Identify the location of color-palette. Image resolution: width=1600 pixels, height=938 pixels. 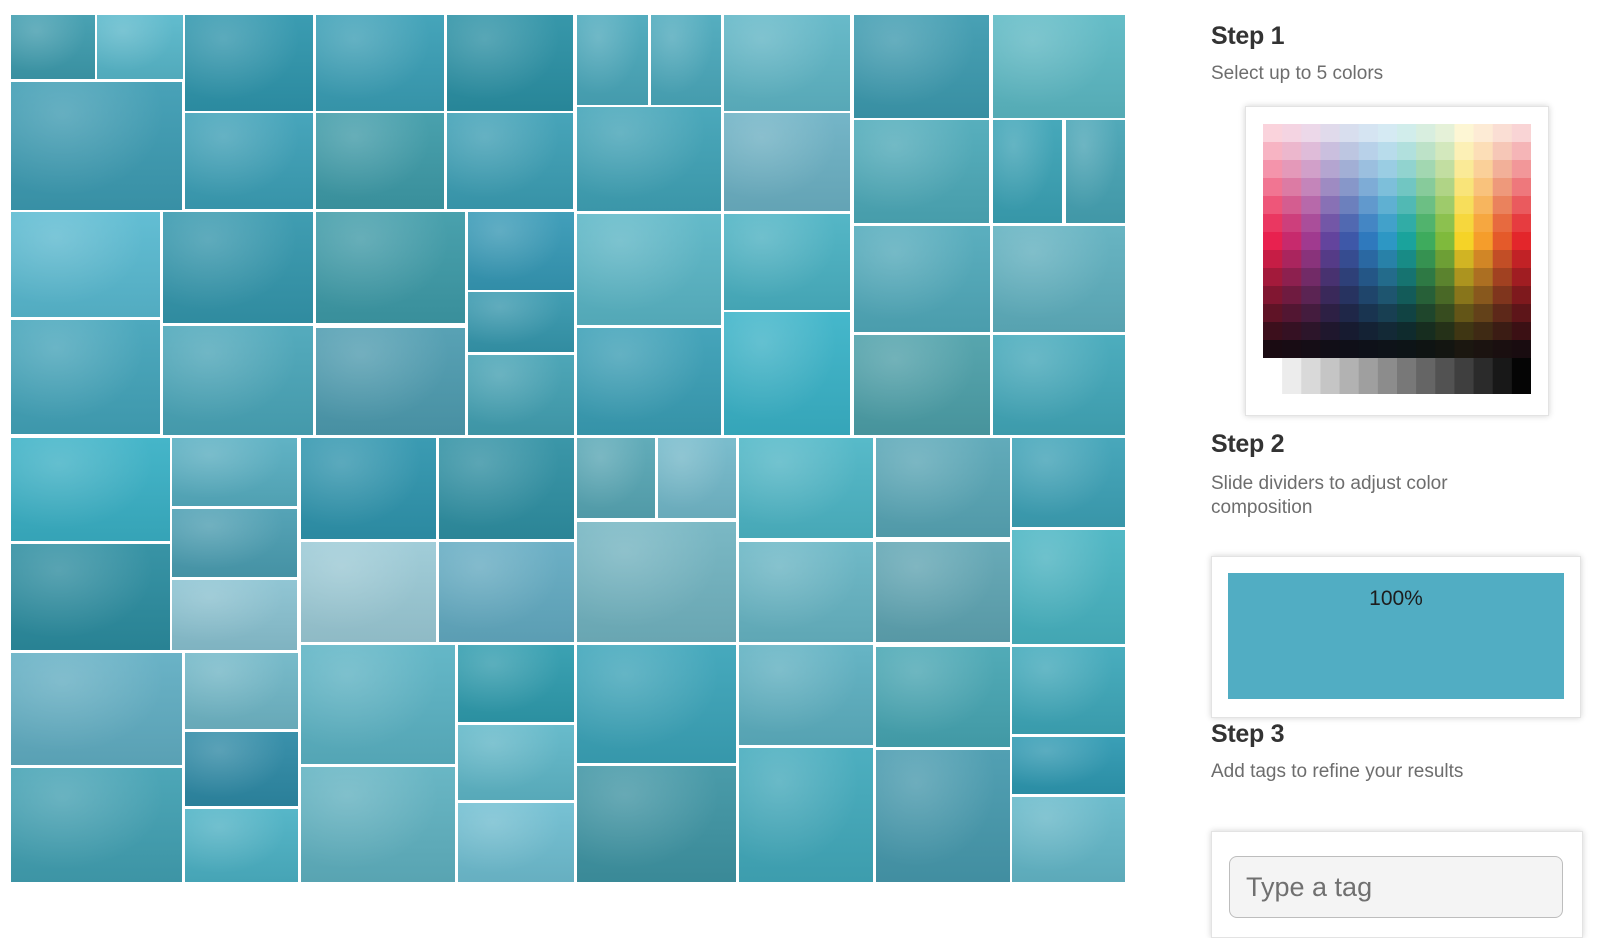
(1397, 259).